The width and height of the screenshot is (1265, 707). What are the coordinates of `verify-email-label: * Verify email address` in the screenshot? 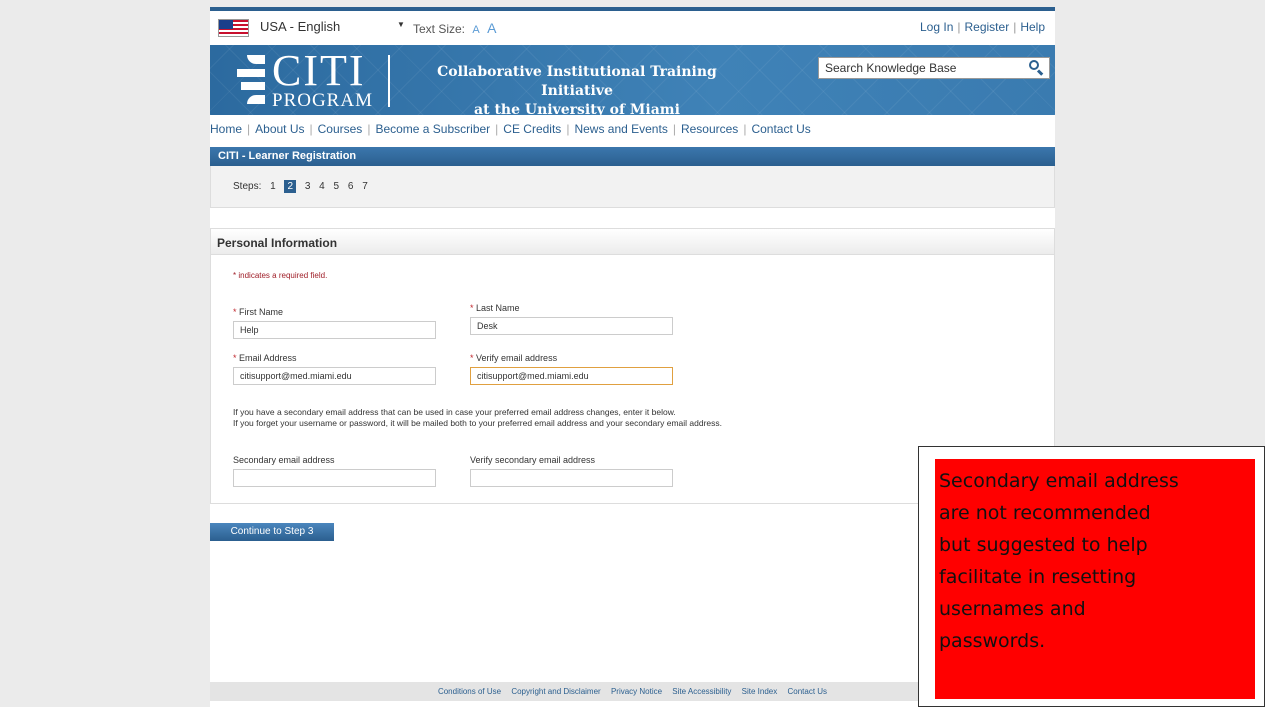 It's located at (514, 358).